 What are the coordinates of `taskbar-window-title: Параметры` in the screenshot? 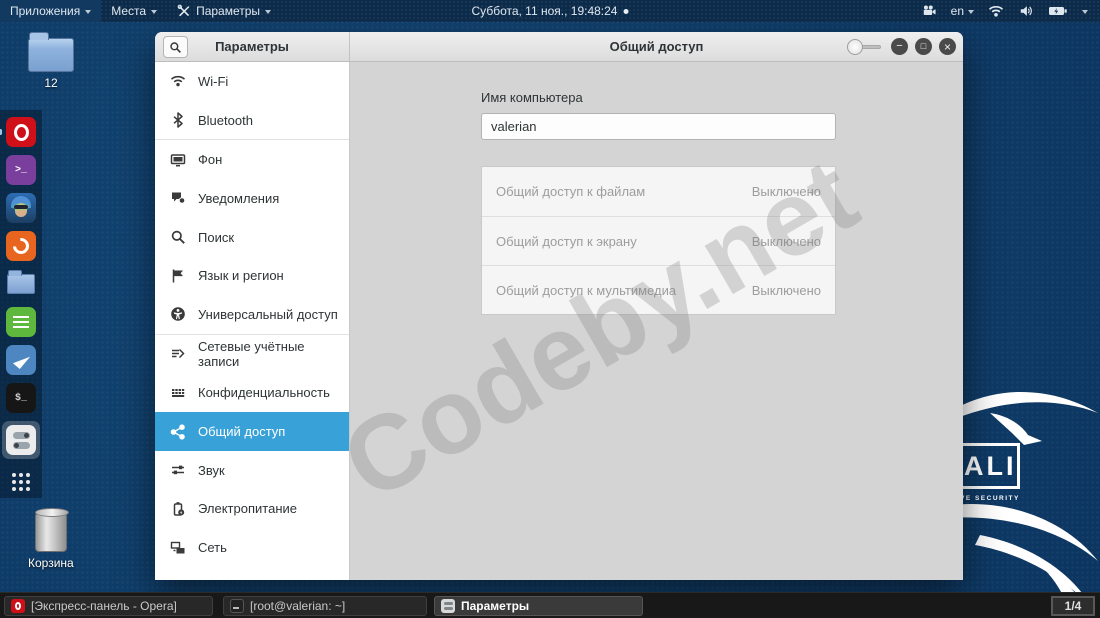 It's located at (495, 606).